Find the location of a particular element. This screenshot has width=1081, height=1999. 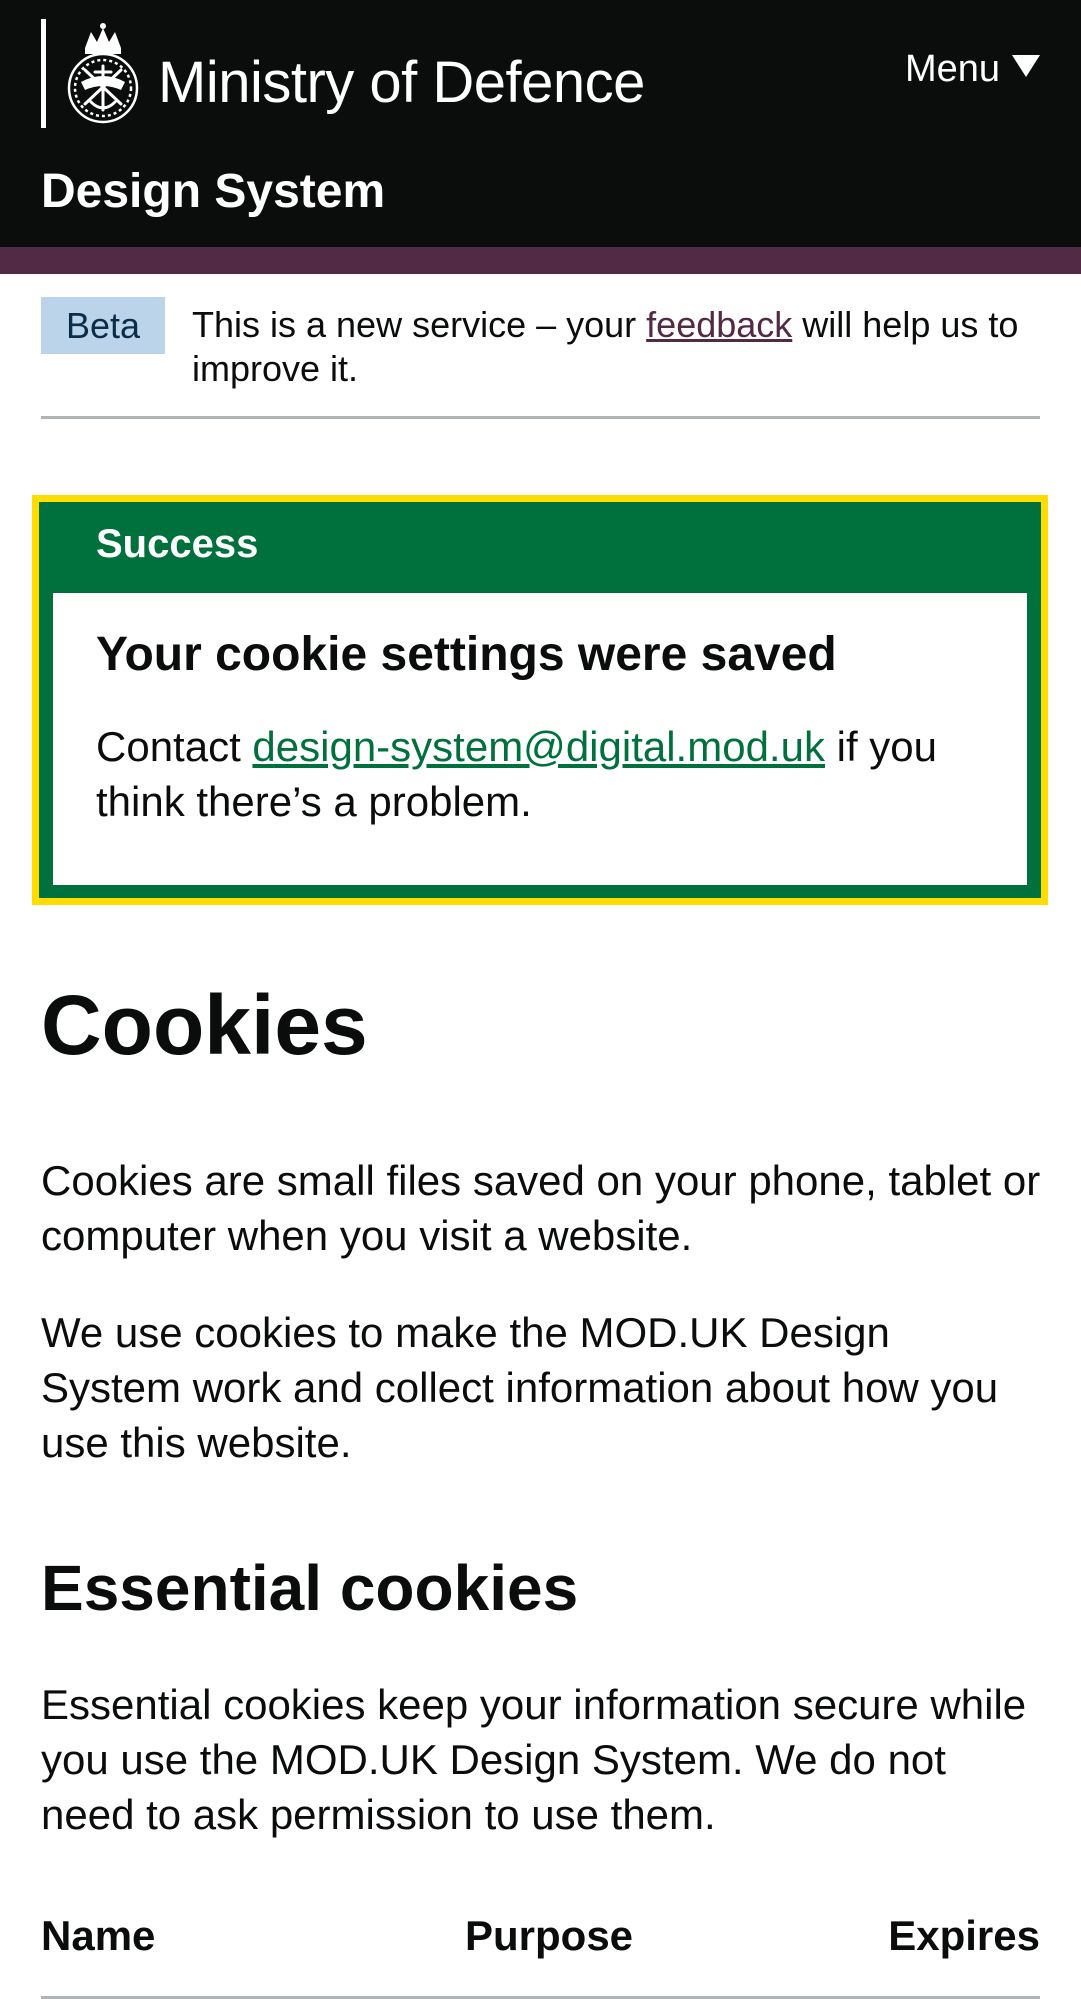

service-name: Design System is located at coordinates (213, 192).